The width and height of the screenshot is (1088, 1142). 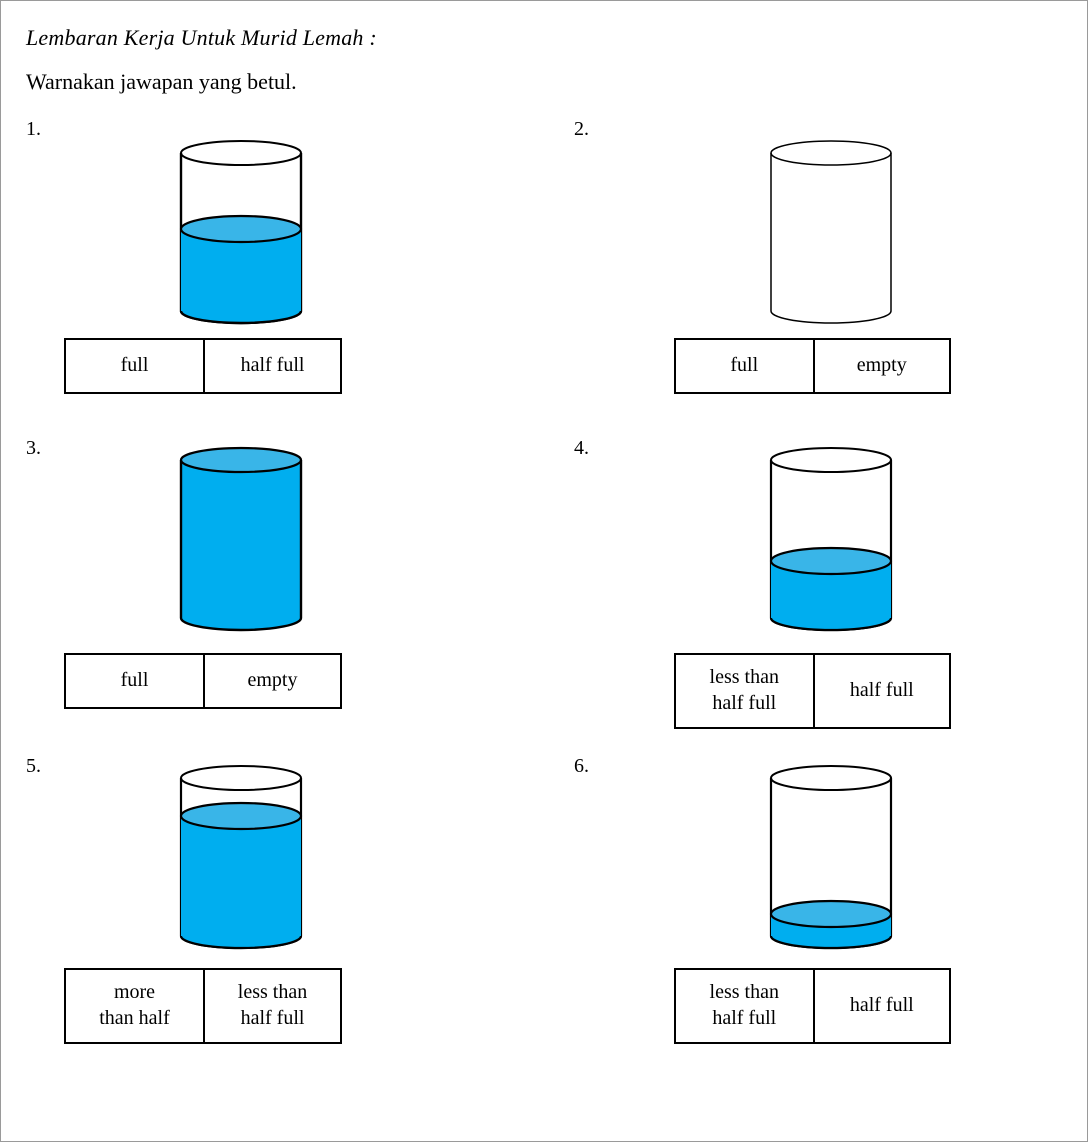 I want to click on answer-option-1b: half full, so click(x=271, y=366).